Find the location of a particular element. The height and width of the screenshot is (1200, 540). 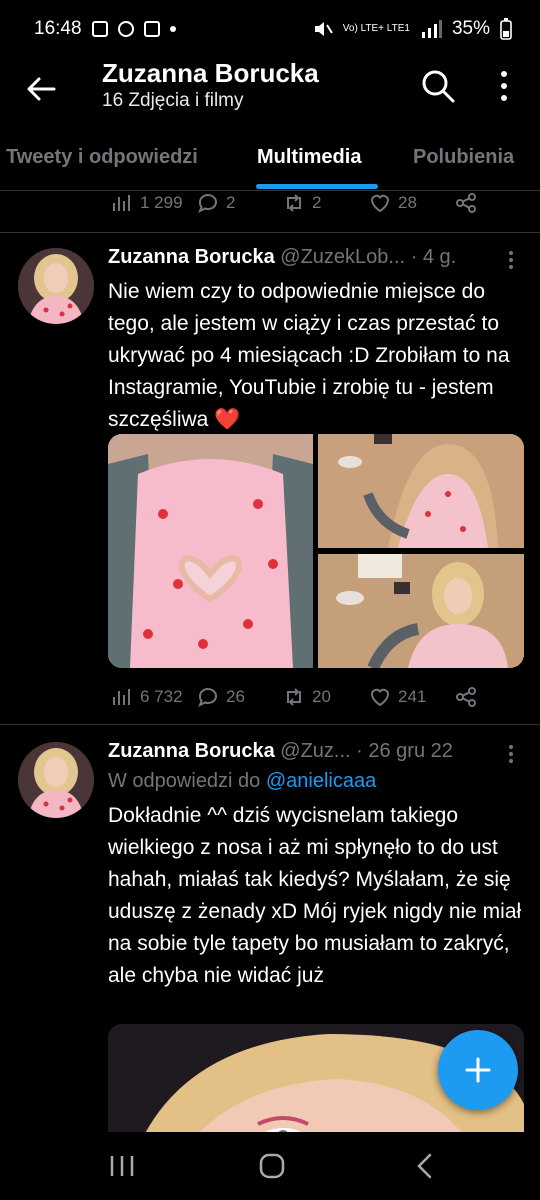

more-options-icon is located at coordinates (504, 86).